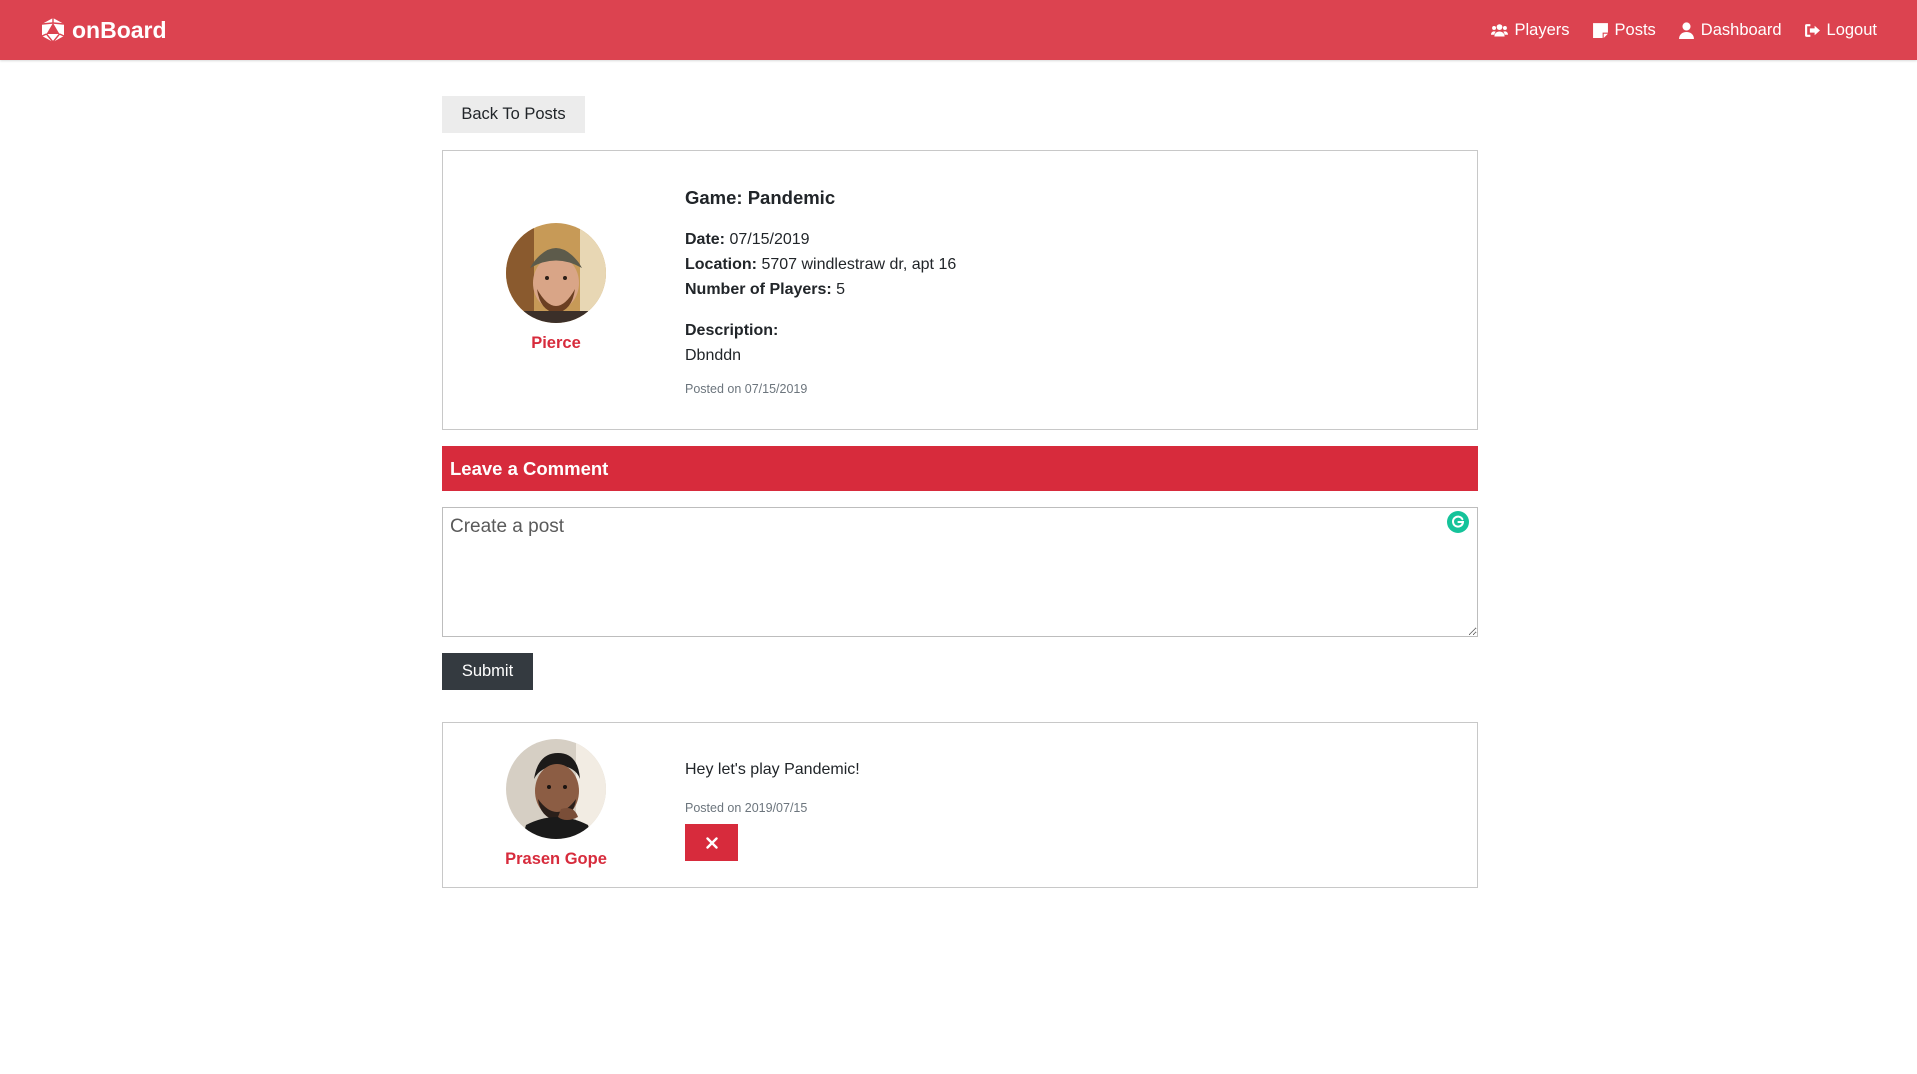  I want to click on post-location: Location: 5707 windlestraw dr, apt 16, so click(1071, 264).